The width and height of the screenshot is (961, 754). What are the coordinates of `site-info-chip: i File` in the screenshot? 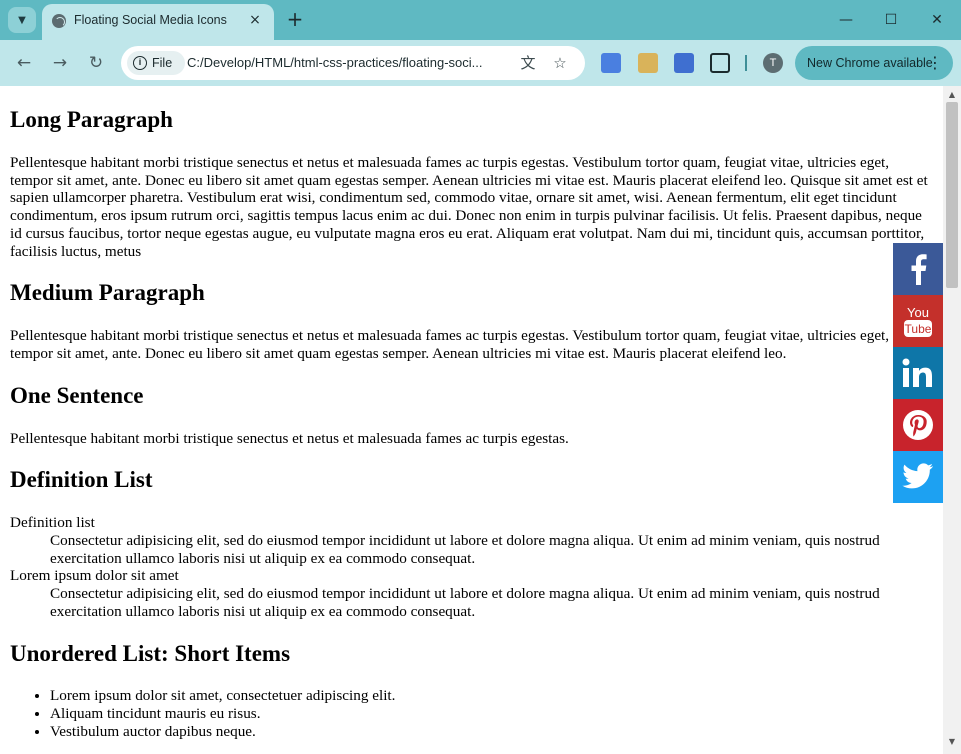 It's located at (156, 63).